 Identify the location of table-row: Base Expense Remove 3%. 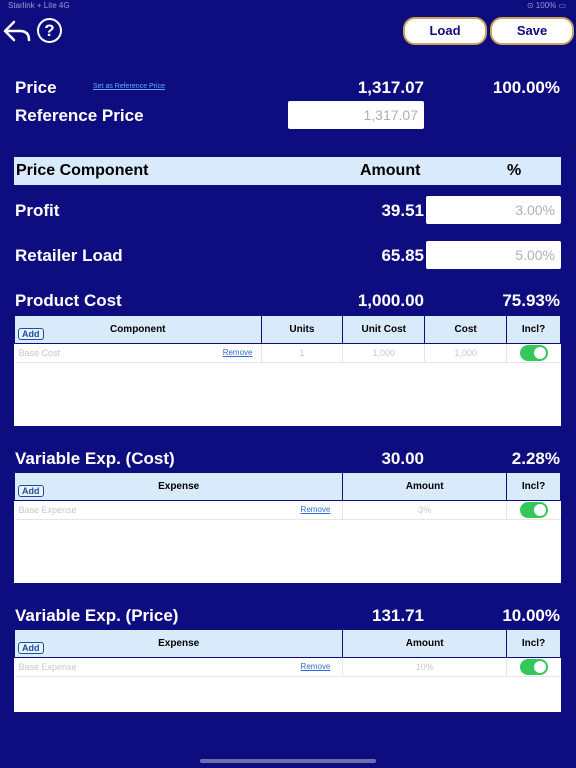
(287, 510).